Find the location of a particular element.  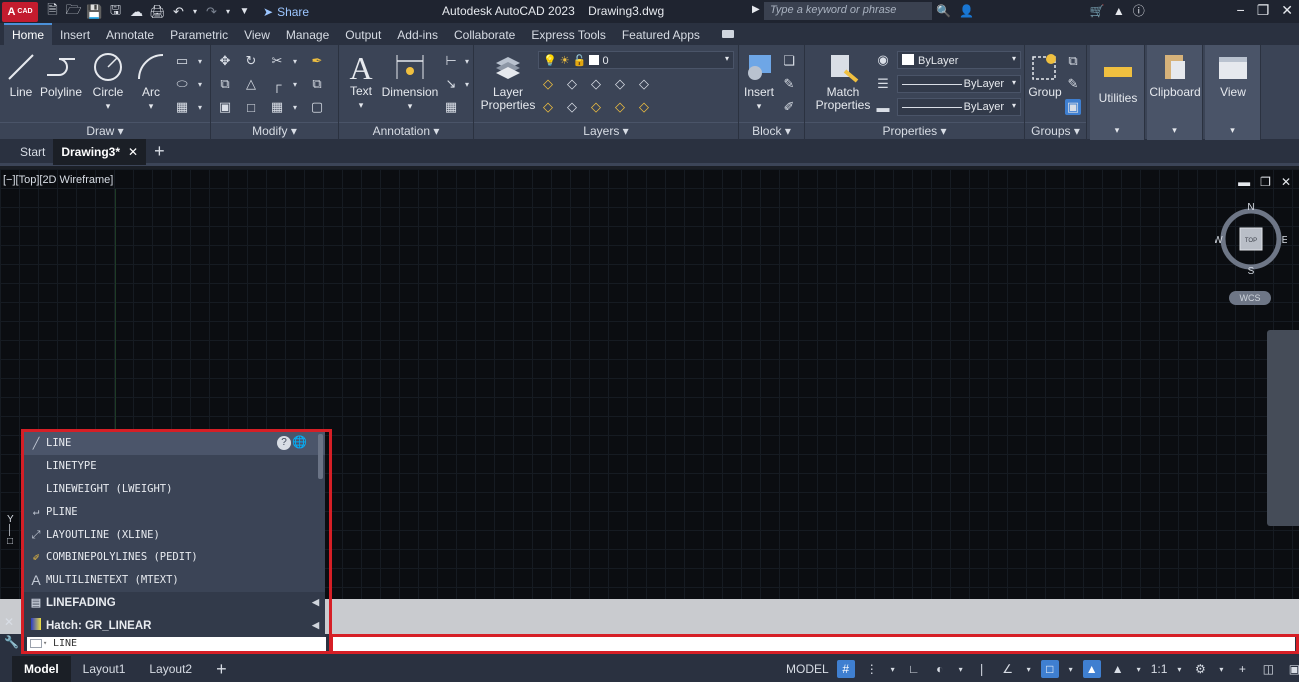

hatch-icon: ▦ is located at coordinates (182, 107).